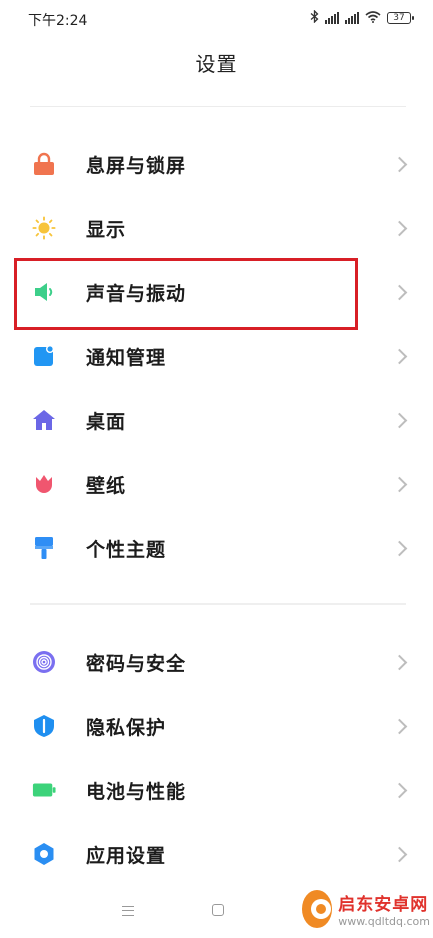 The height and width of the screenshot is (938, 433). What do you see at coordinates (44, 356) in the screenshot?
I see `notification-icon` at bounding box center [44, 356].